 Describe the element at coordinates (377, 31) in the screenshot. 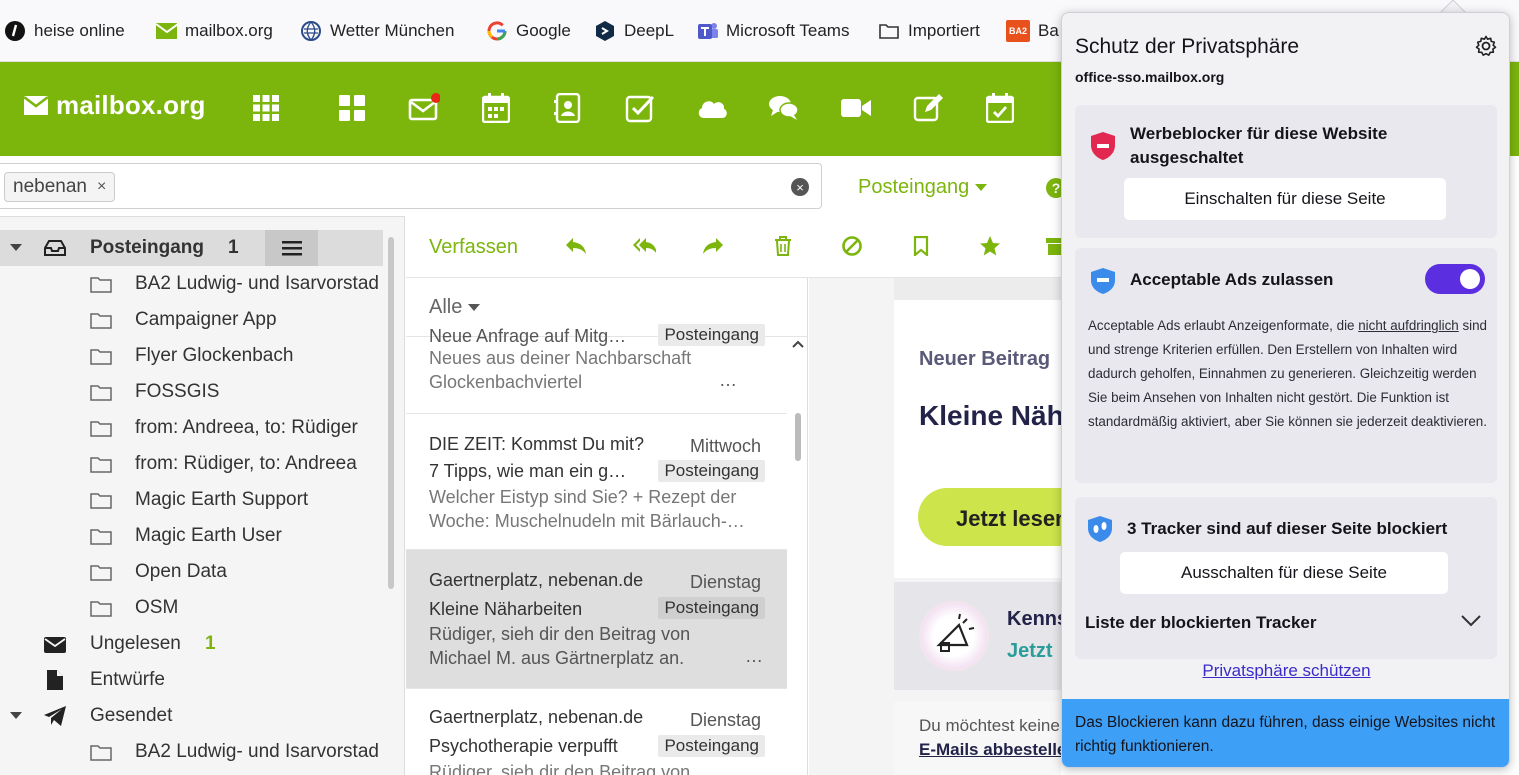

I see `bookmark-wetter: Wetter München` at that location.